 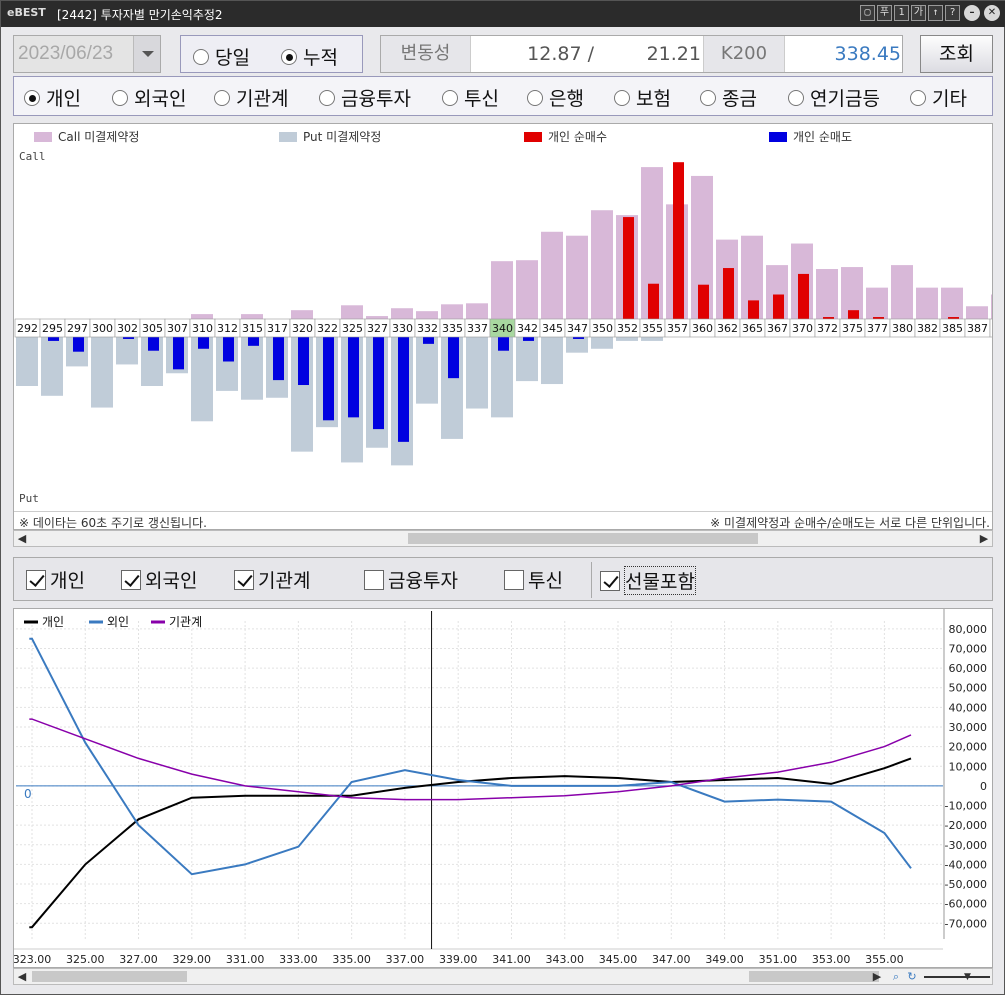 I want to click on series-checkbox-4: 투신, so click(x=533, y=579).